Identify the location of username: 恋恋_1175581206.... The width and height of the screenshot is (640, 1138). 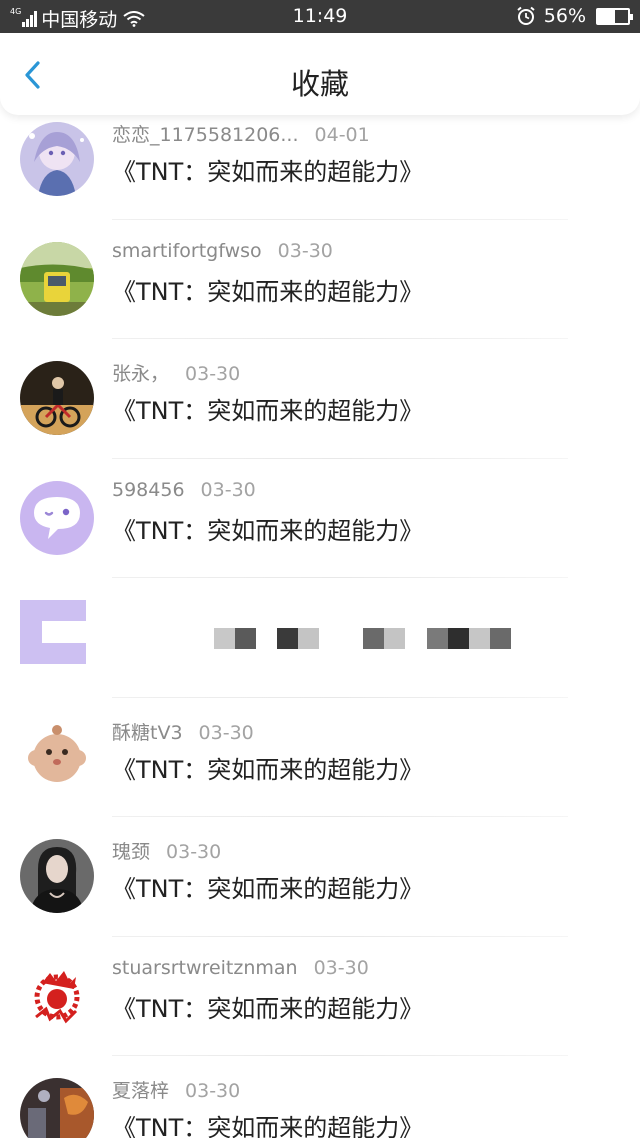
(205, 135).